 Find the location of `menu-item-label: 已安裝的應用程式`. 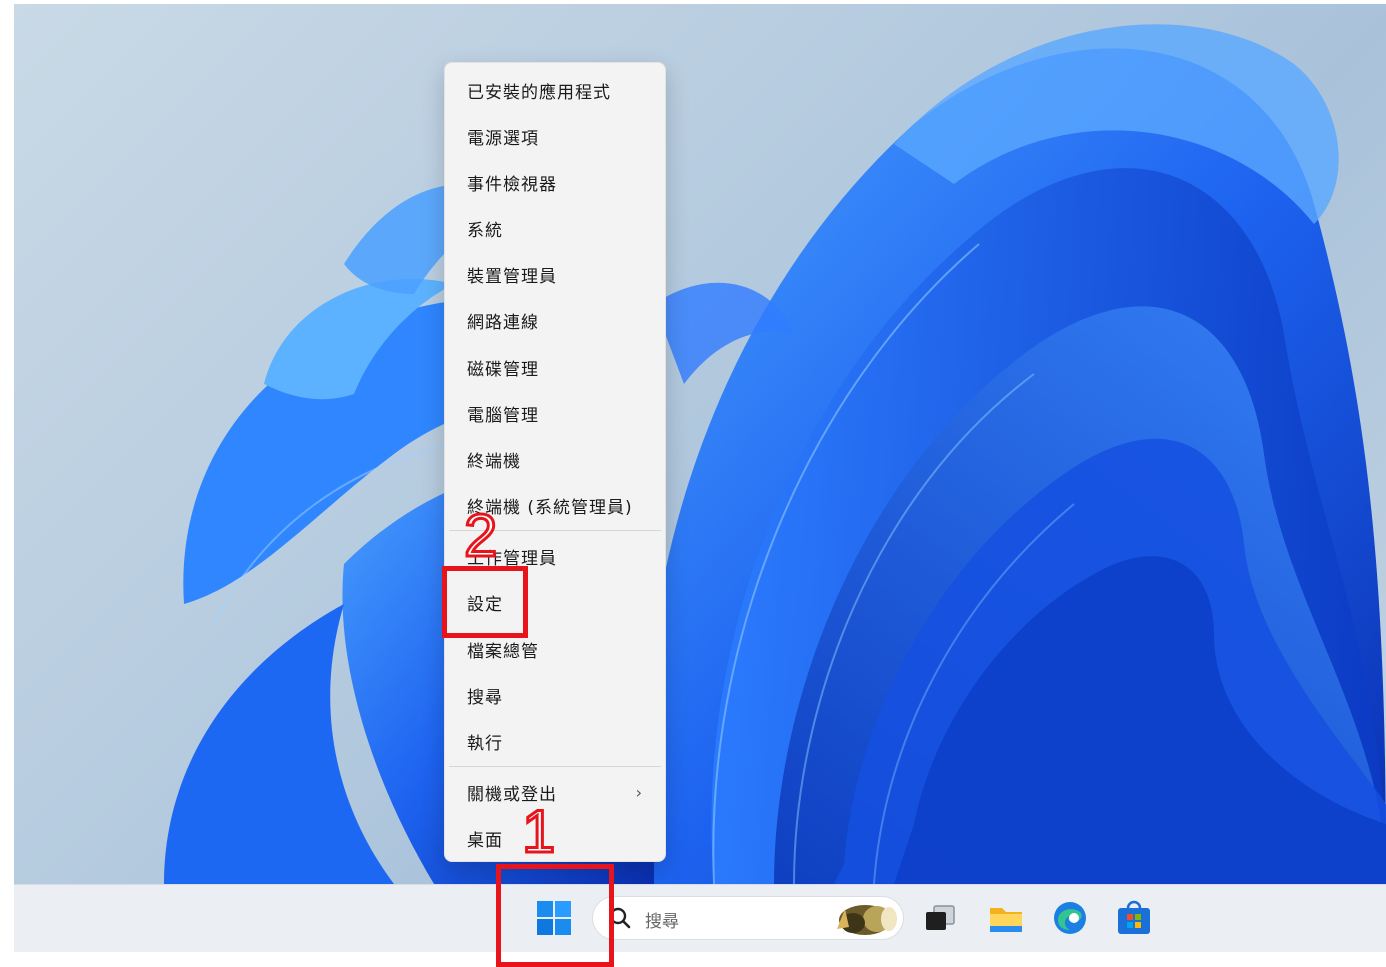

menu-item-label: 已安裝的應用程式 is located at coordinates (539, 92).